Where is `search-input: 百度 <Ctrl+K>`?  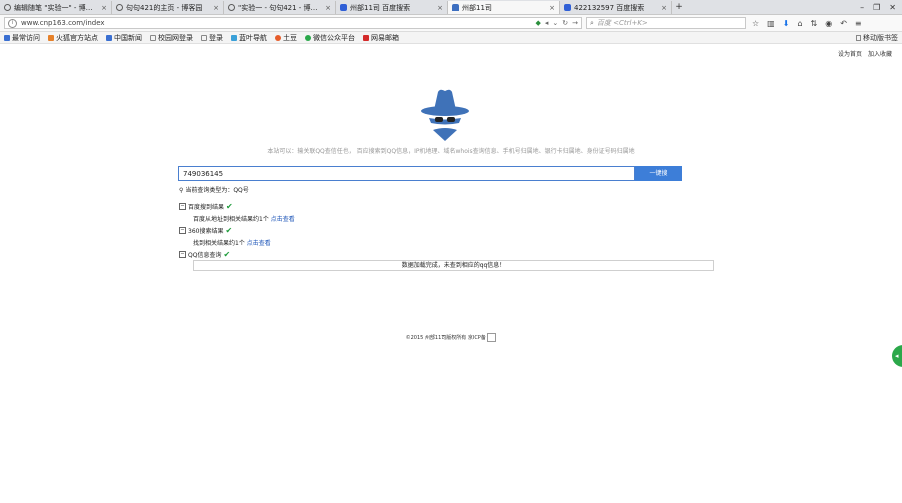 search-input: 百度 <Ctrl+K> is located at coordinates (622, 23).